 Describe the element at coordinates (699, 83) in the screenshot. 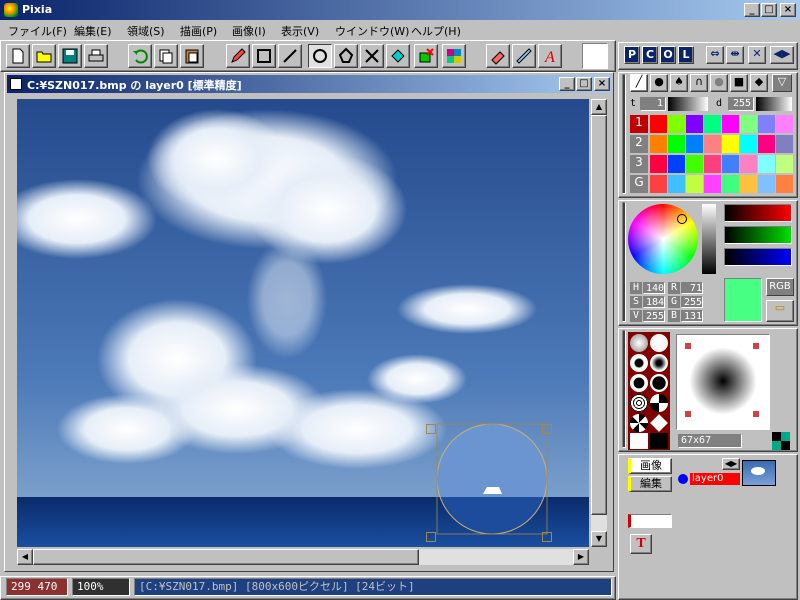

I see `brush-lasso-icon: ∩` at that location.